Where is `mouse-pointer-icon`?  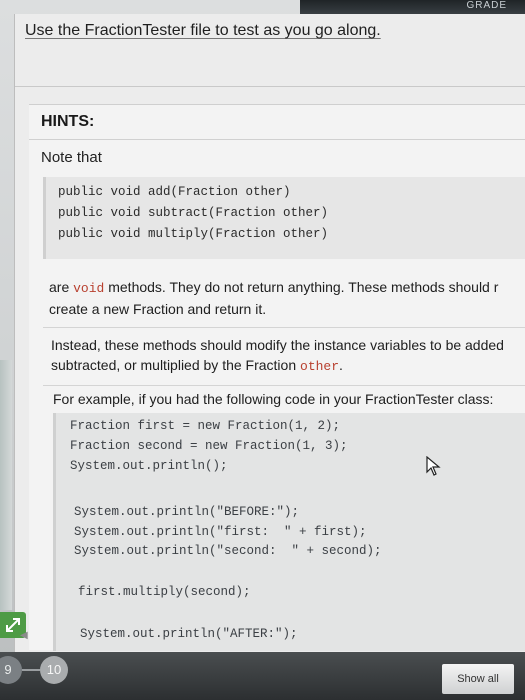 mouse-pointer-icon is located at coordinates (433, 466).